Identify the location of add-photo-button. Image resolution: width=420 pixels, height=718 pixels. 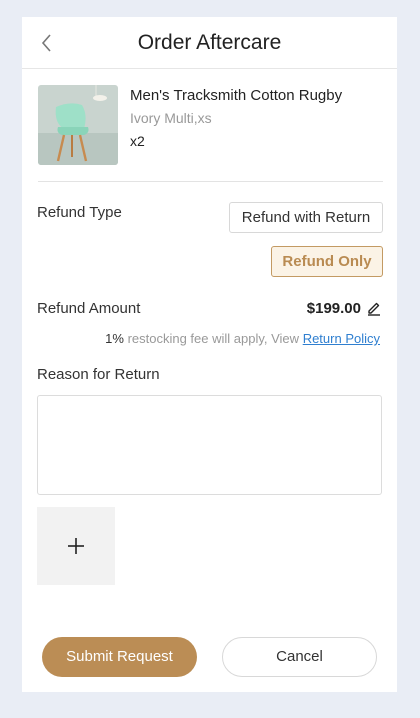
(76, 546).